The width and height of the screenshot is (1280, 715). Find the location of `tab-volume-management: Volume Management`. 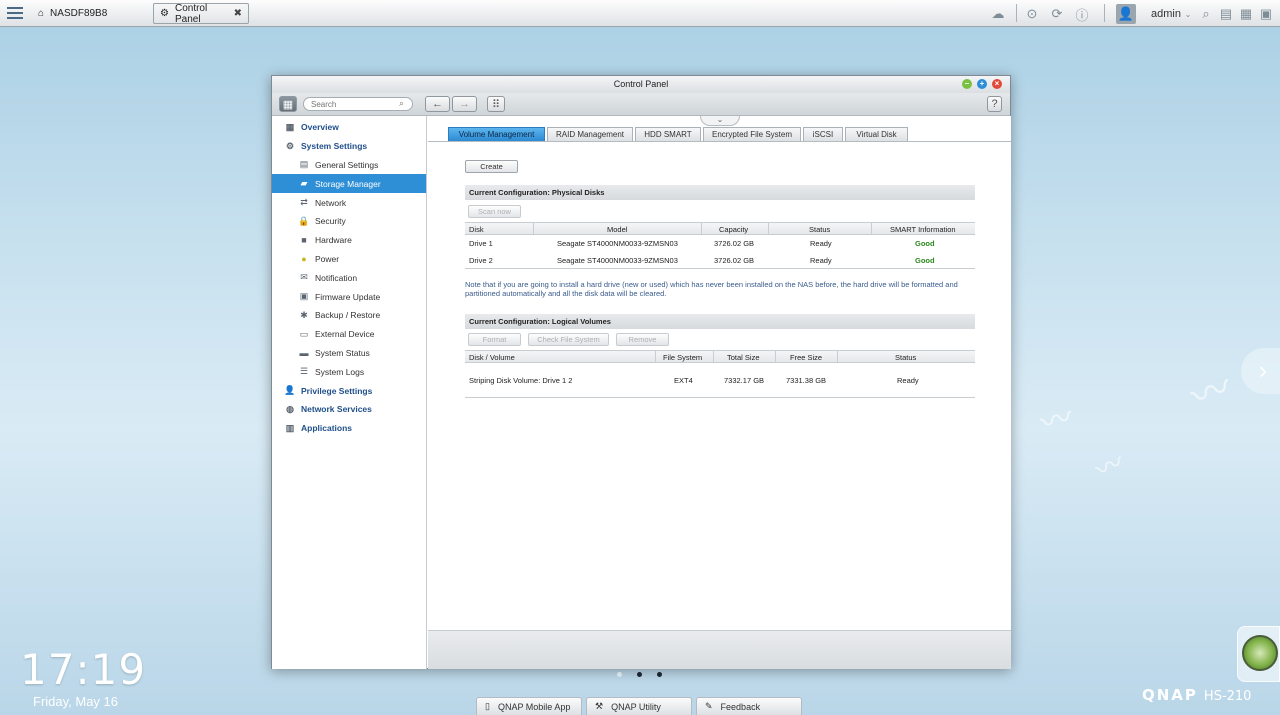

tab-volume-management: Volume Management is located at coordinates (496, 134).